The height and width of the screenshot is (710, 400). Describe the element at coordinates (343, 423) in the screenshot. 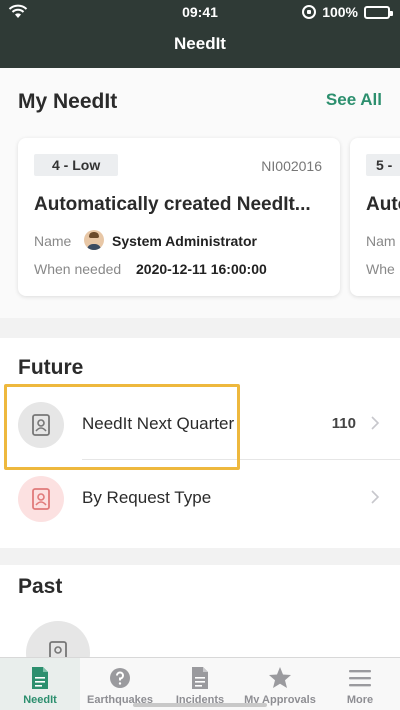

I see `list-item-count: 110` at that location.